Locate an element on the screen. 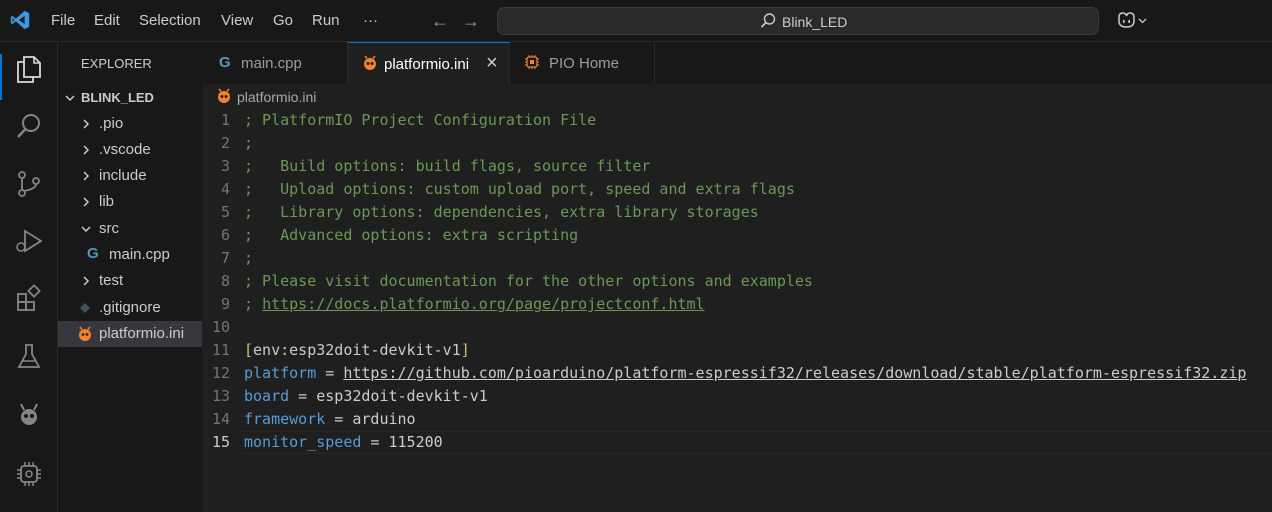 The image size is (1272, 512). active-indicator is located at coordinates (1, 77).